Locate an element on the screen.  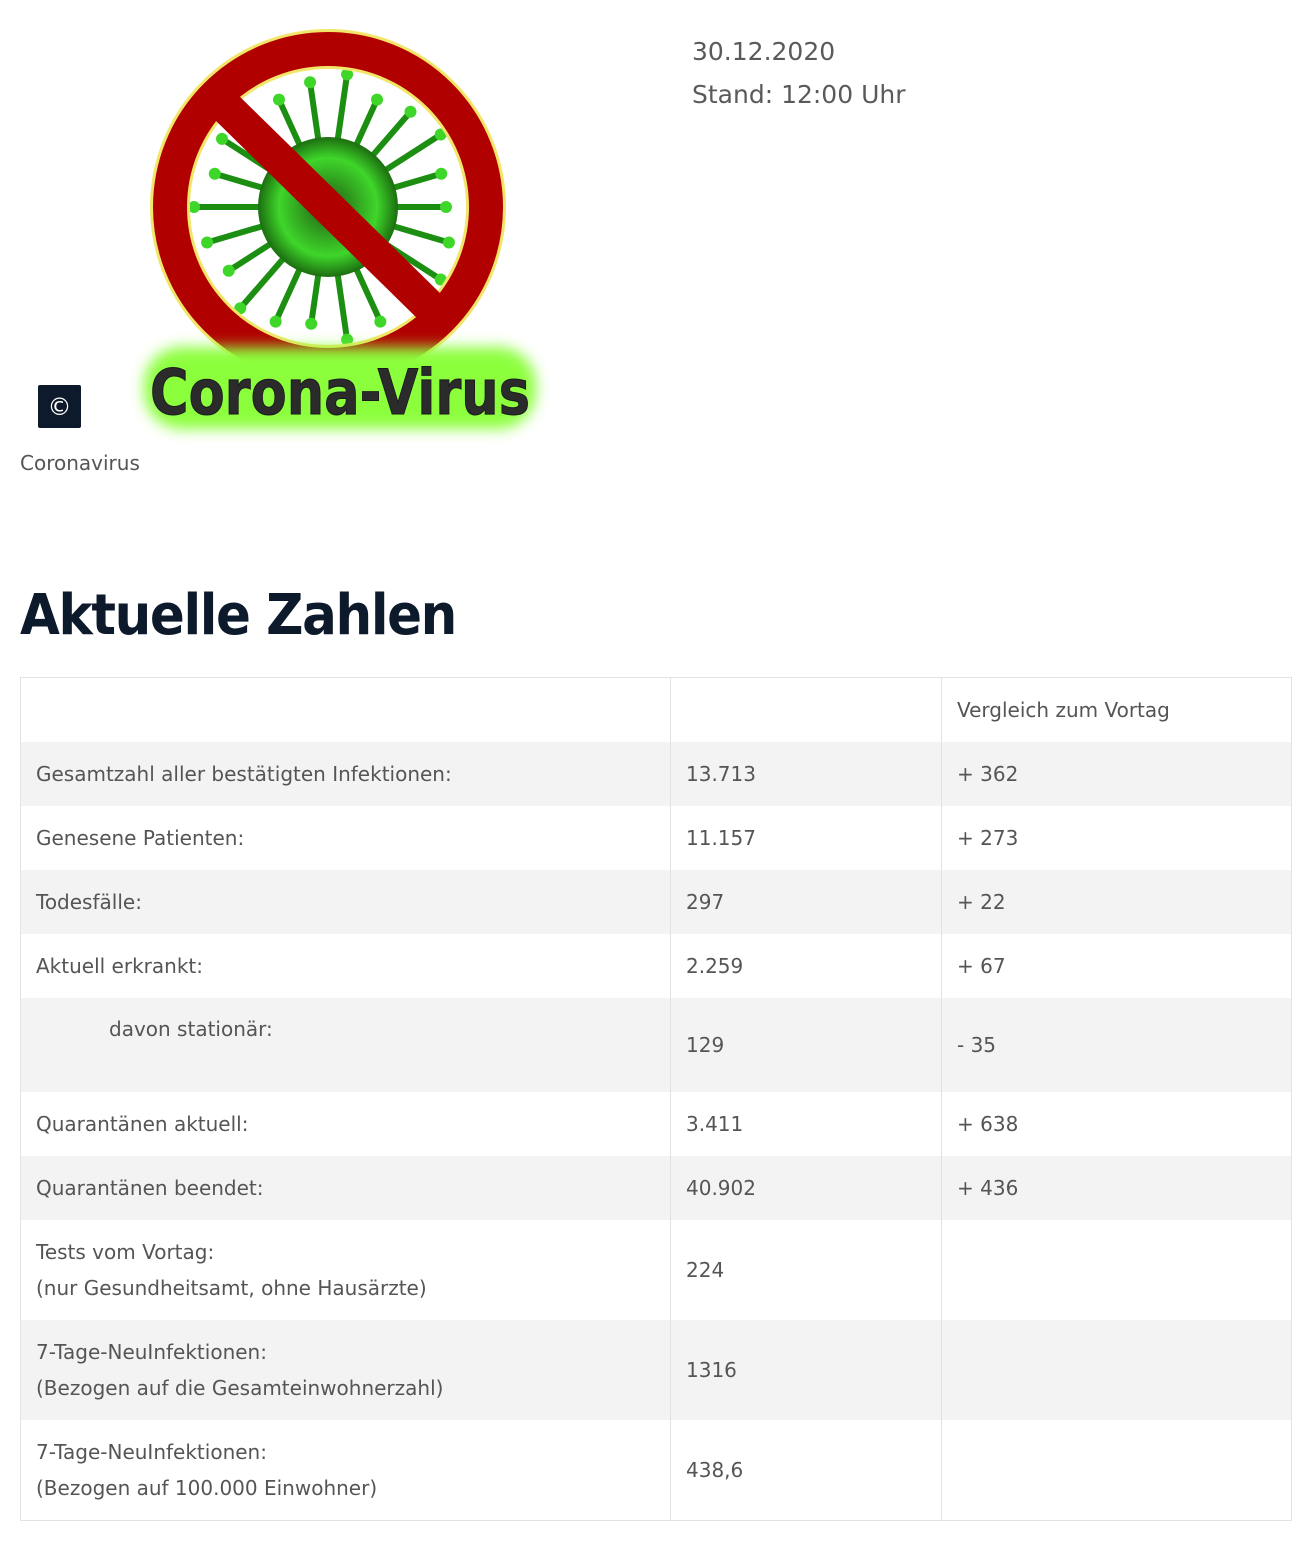
row-value: 2.259 is located at coordinates (806, 966).